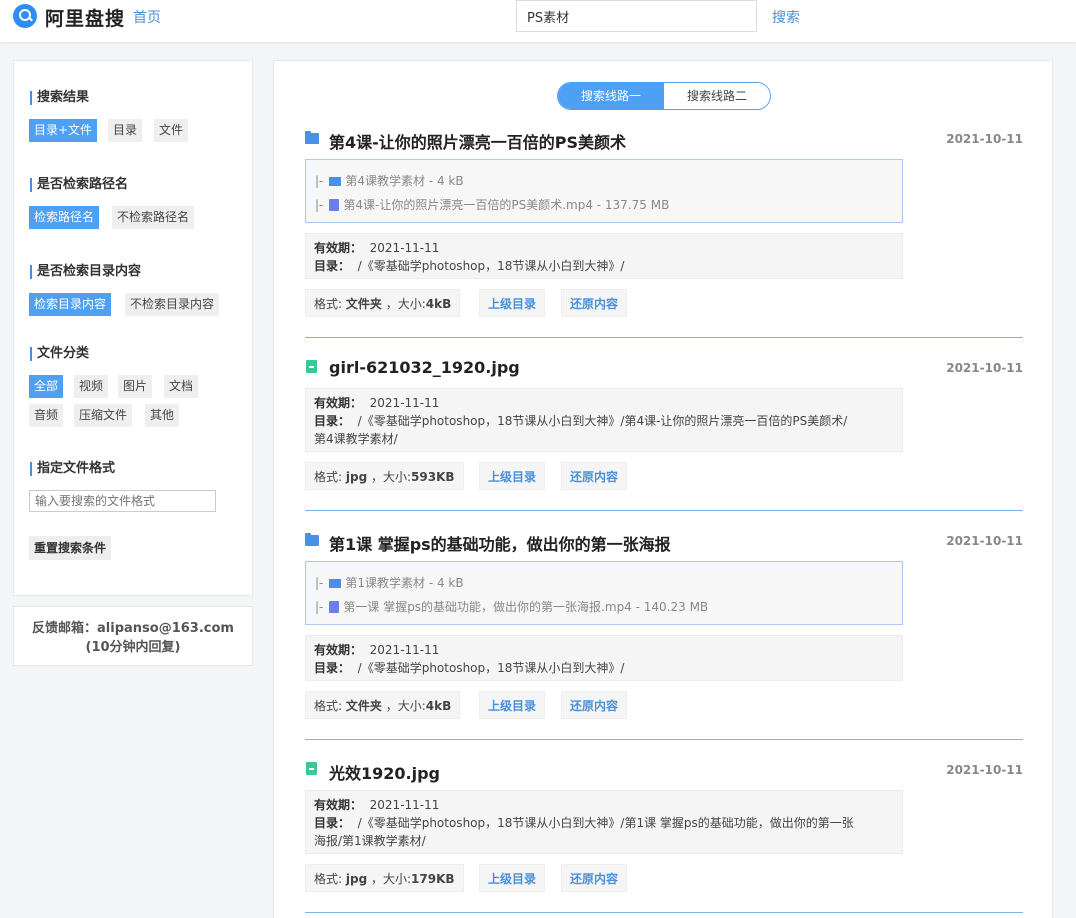  I want to click on category-document: 文档, so click(181, 386).